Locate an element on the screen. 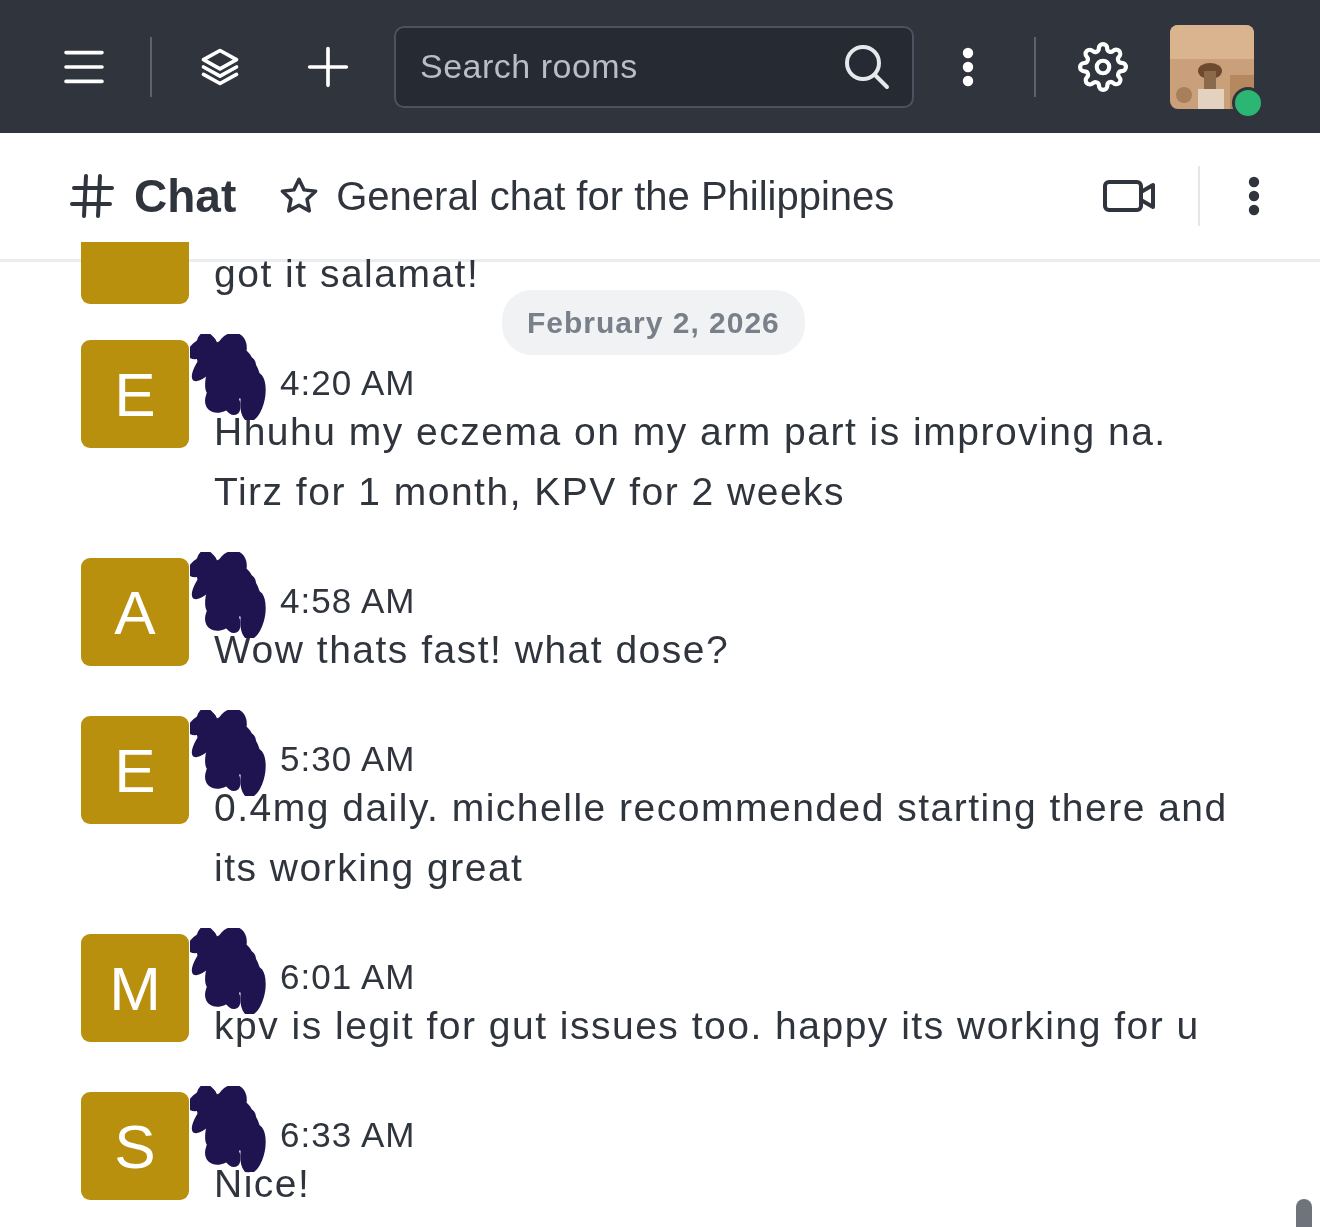 Image resolution: width=1320 pixels, height=1227 pixels. room-topic: General chat for the Philippines is located at coordinates (615, 196).